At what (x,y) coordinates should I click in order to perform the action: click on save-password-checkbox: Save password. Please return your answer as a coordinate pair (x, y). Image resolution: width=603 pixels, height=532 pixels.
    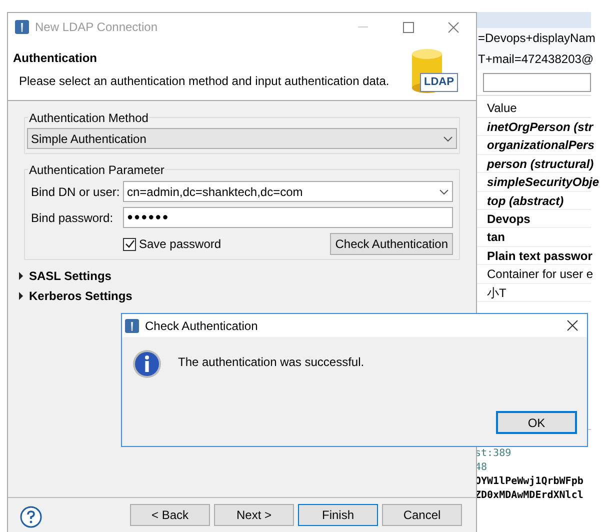
    Looking at the image, I should click on (172, 244).